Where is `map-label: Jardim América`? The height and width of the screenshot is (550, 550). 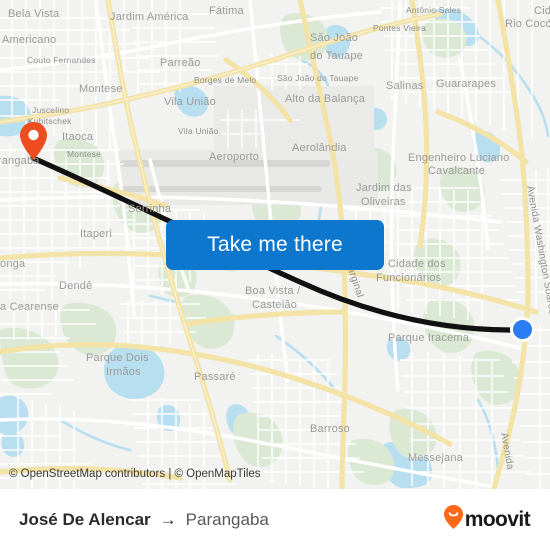
map-label: Jardim América is located at coordinates (149, 17).